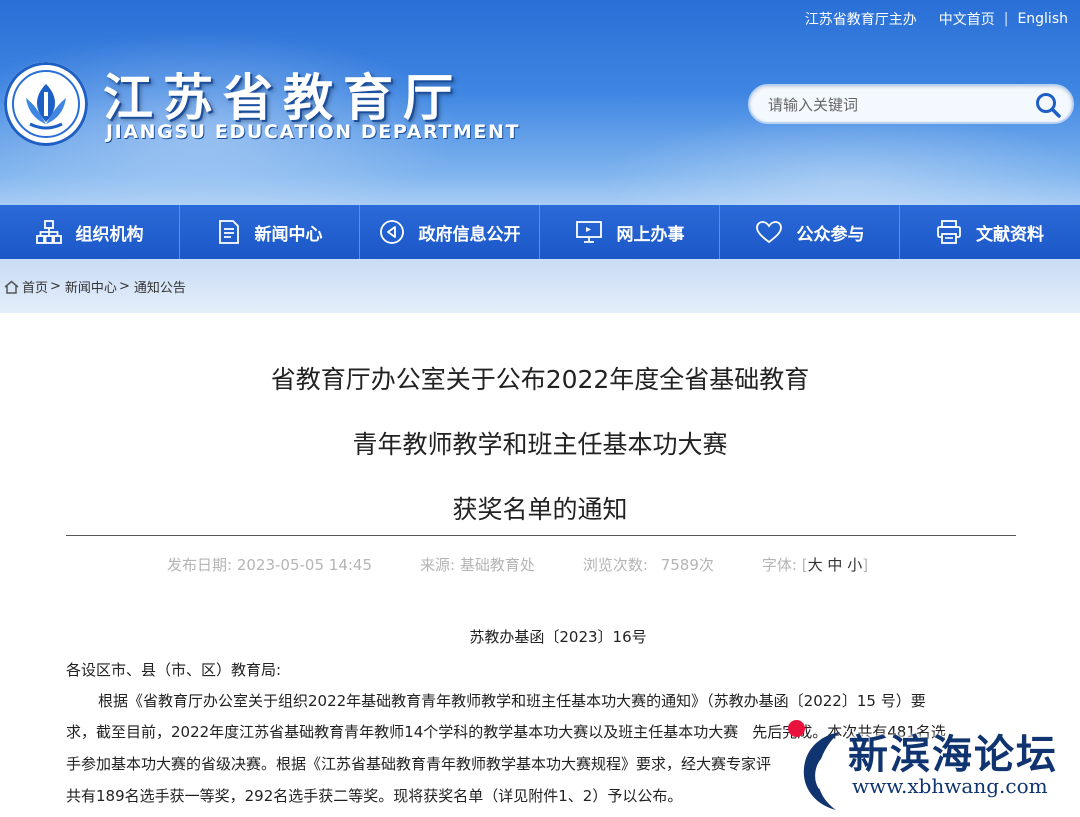 This screenshot has height=817, width=1080. Describe the element at coordinates (541, 535) in the screenshot. I see `title-divider` at that location.